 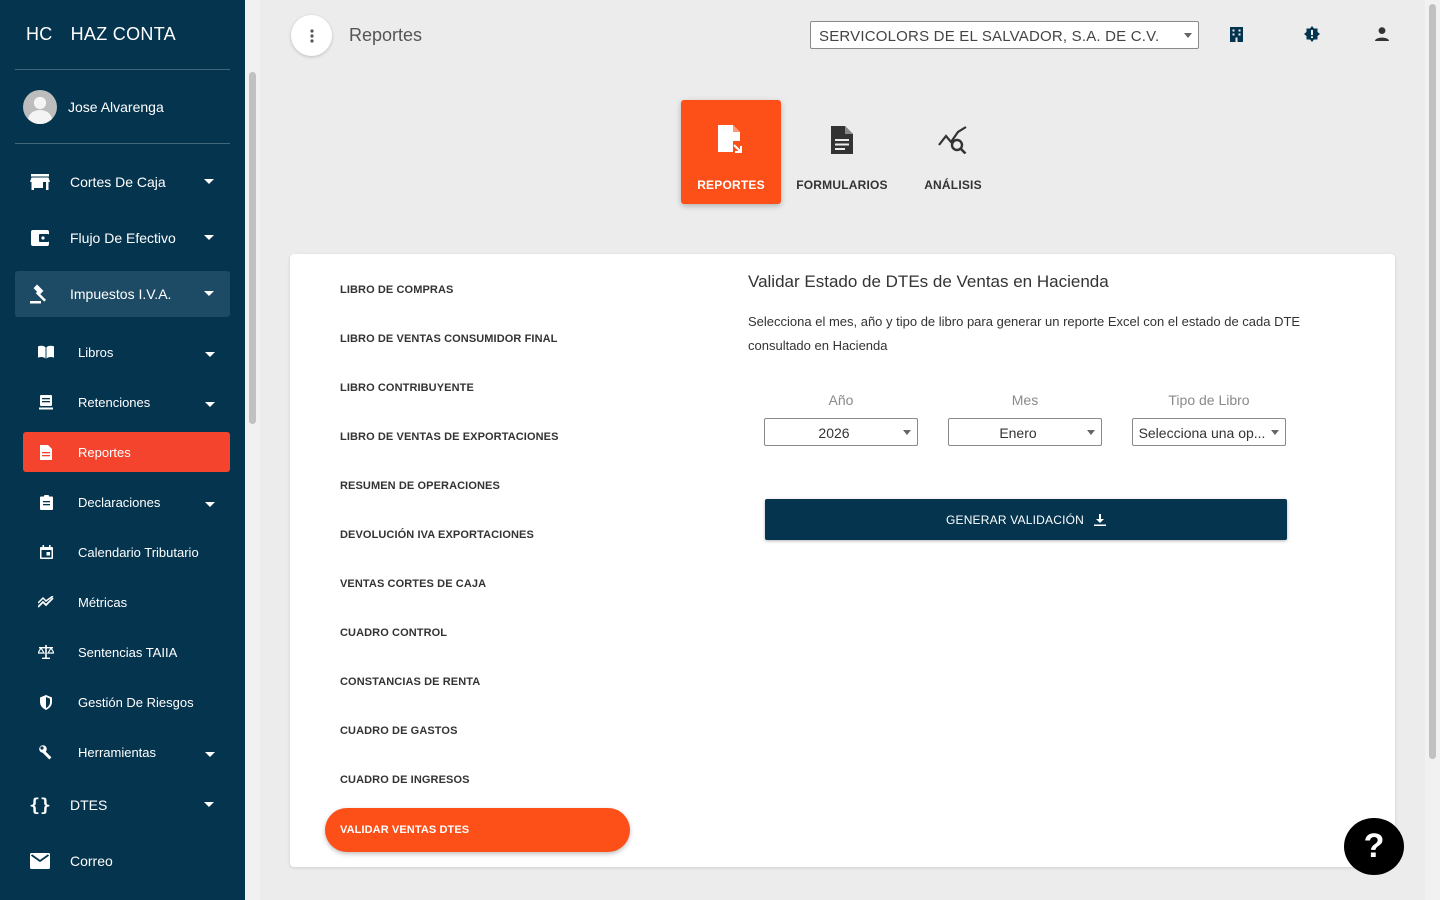 I want to click on sidebar-subitem-herramientas: Herramientas, so click(x=126, y=752).